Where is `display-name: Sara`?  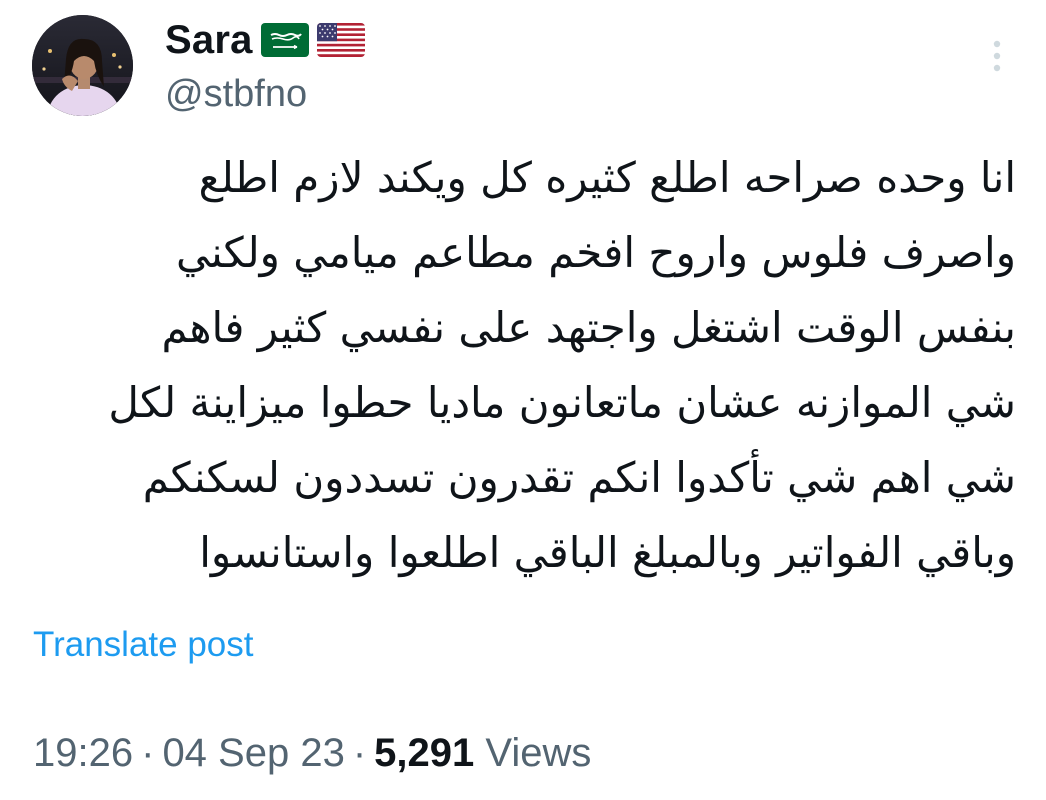
display-name: Sara is located at coordinates (209, 40).